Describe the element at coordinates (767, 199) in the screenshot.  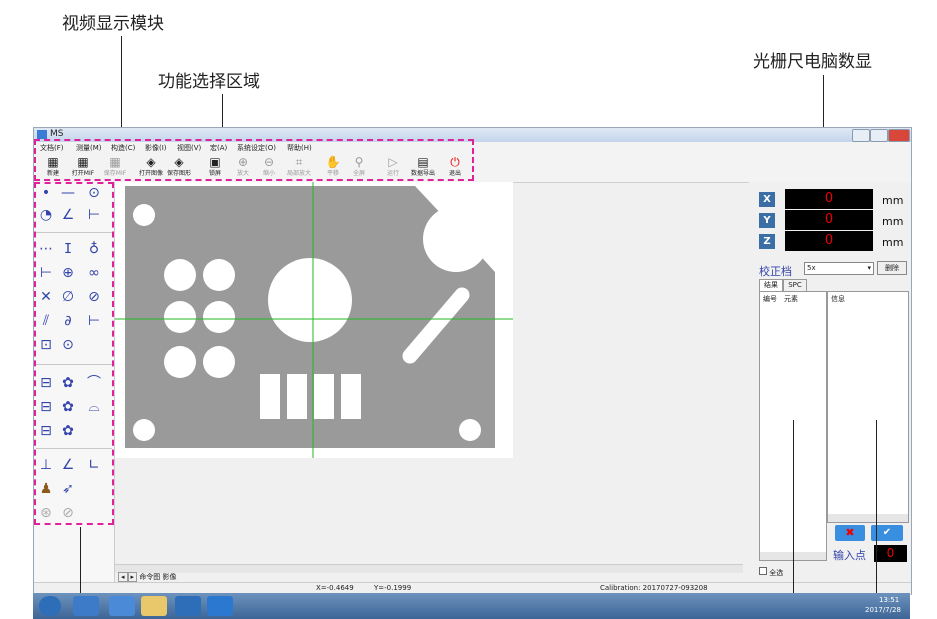
I see `x-axis-button: X` at that location.